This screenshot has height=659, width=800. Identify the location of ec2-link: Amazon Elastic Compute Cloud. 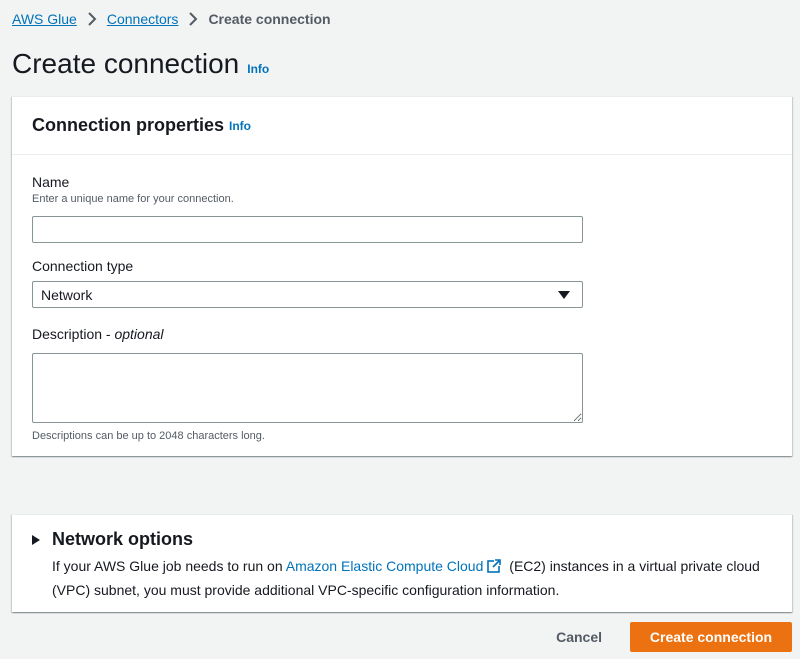
(385, 566).